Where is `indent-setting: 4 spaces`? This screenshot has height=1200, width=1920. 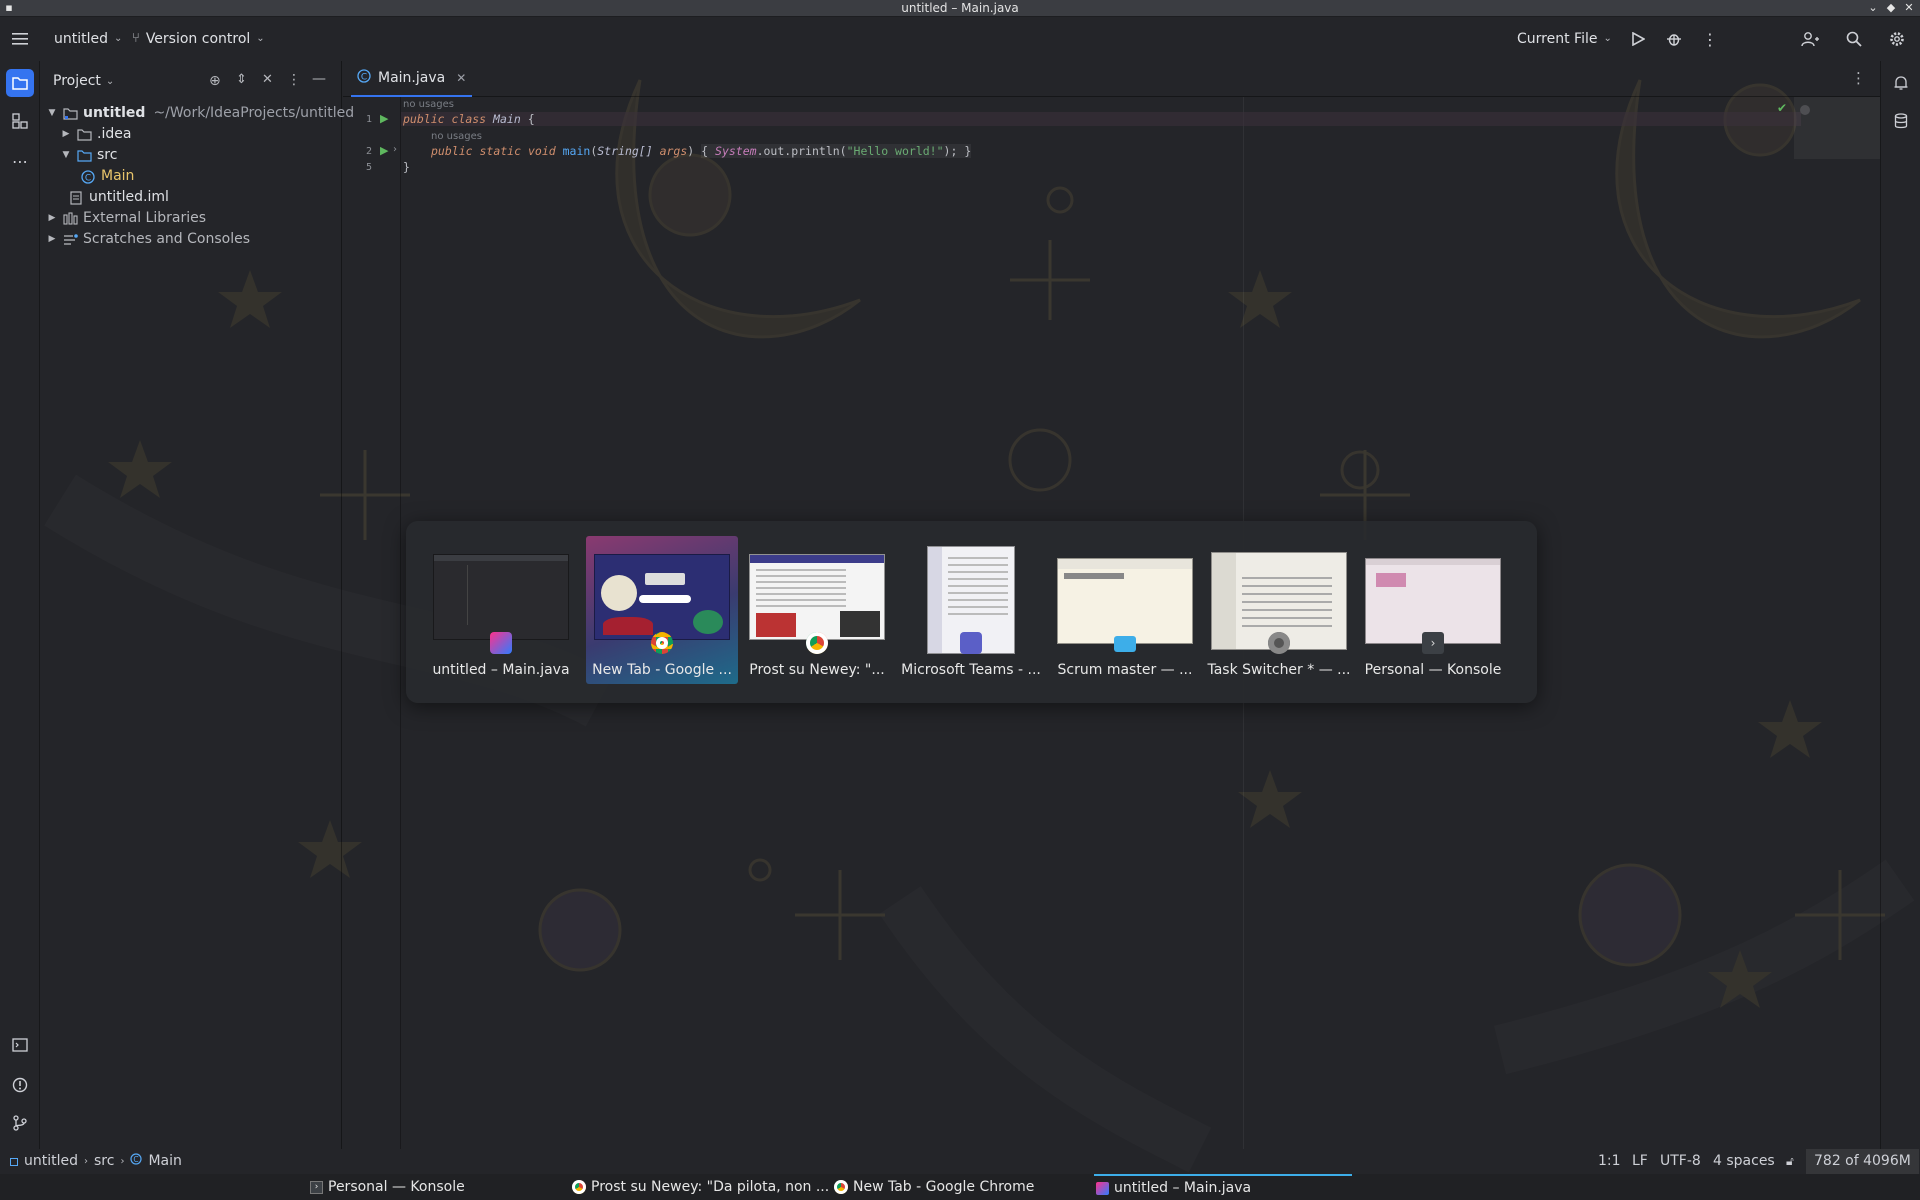
indent-setting: 4 spaces is located at coordinates (1744, 1161).